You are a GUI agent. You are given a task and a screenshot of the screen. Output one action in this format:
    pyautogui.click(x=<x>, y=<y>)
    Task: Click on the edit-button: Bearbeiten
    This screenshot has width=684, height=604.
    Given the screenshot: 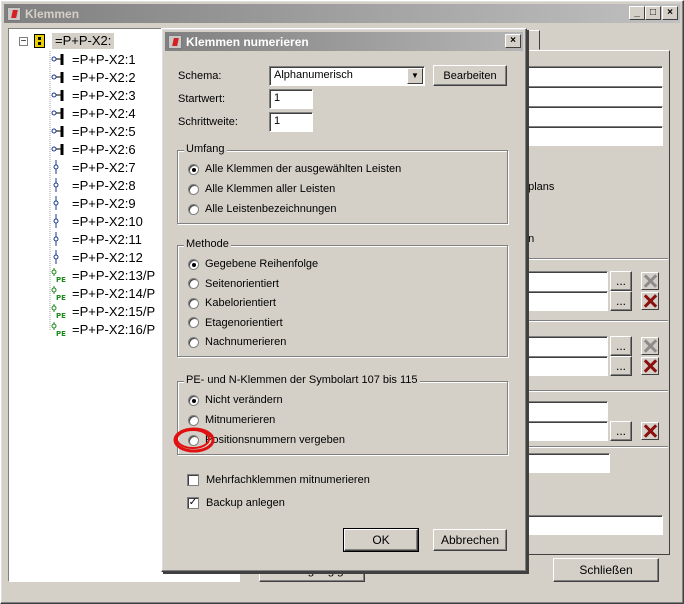 What is the action you would take?
    pyautogui.click(x=470, y=75)
    